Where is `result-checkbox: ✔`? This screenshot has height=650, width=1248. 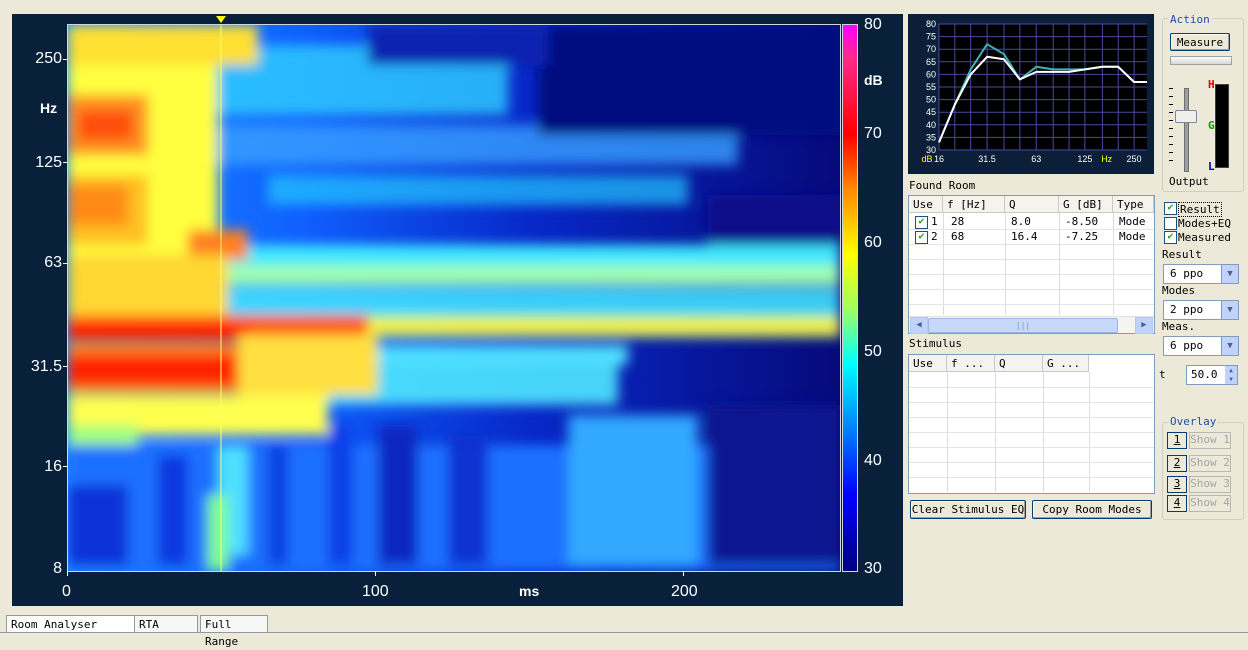 result-checkbox: ✔ is located at coordinates (1170, 208).